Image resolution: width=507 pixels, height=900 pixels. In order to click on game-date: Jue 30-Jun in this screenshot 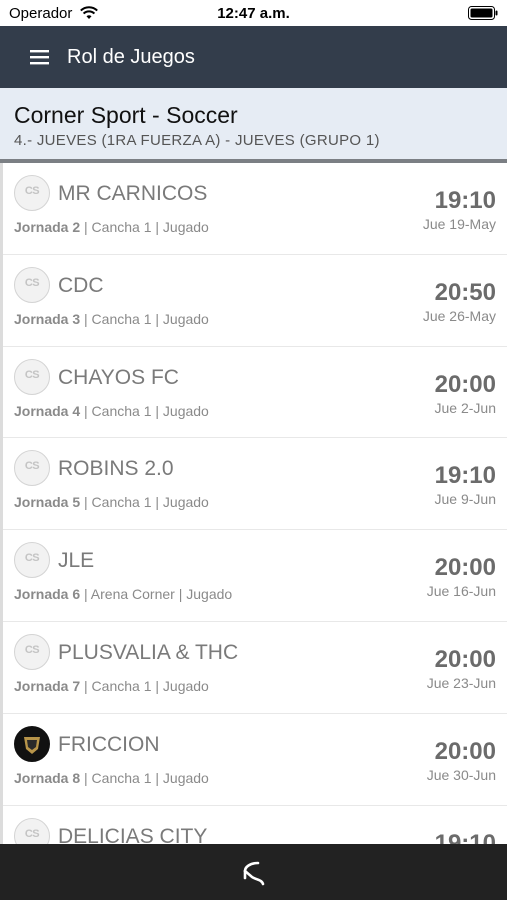, I will do `click(461, 774)`.